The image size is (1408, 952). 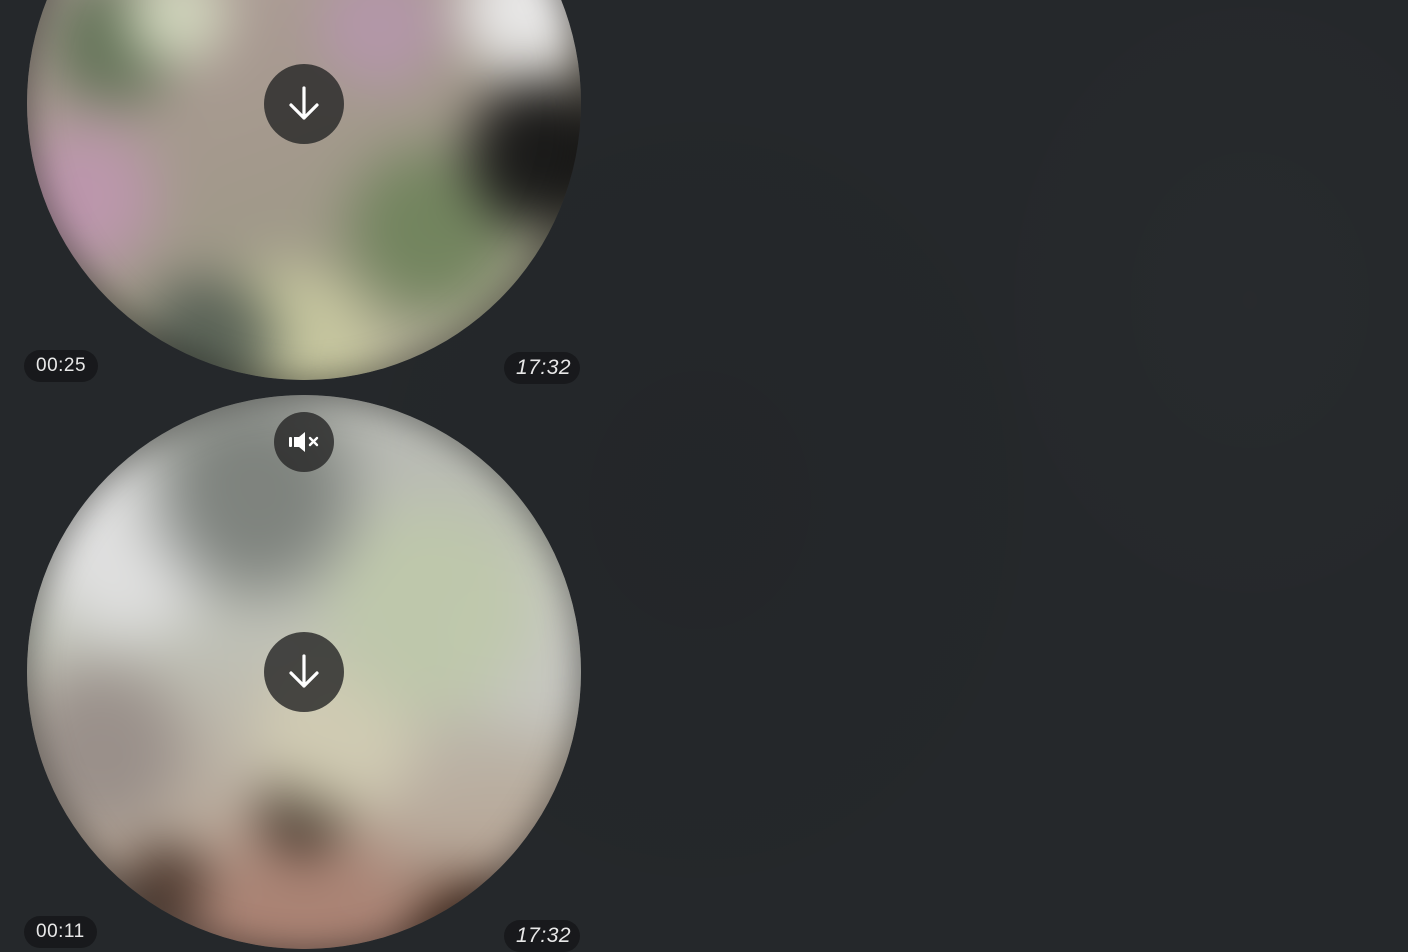 I want to click on duration-badge: 00:11, so click(x=60, y=932).